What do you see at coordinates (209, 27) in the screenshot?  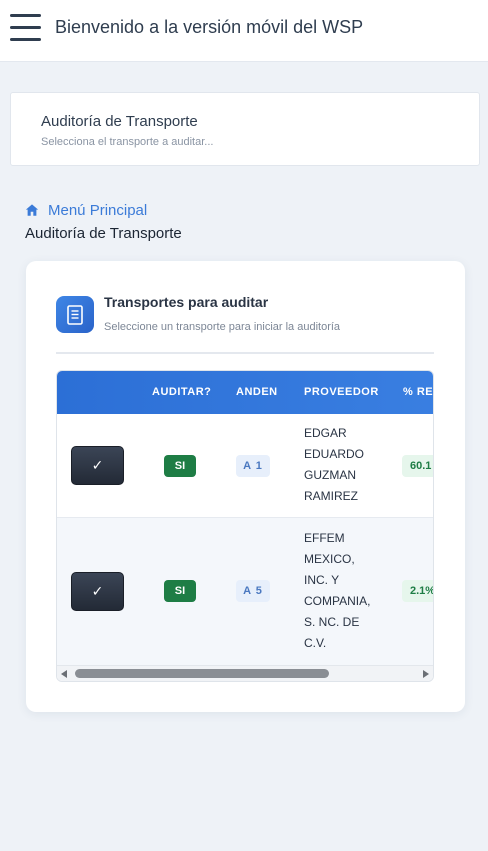 I see `app-title: Bienvenido a la versión móvil del WSP` at bounding box center [209, 27].